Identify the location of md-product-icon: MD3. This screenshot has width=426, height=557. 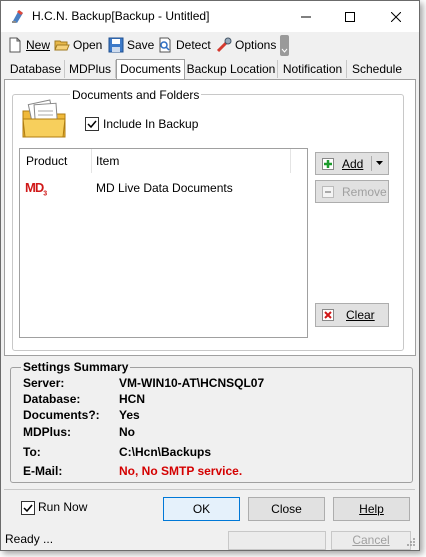
(36, 189).